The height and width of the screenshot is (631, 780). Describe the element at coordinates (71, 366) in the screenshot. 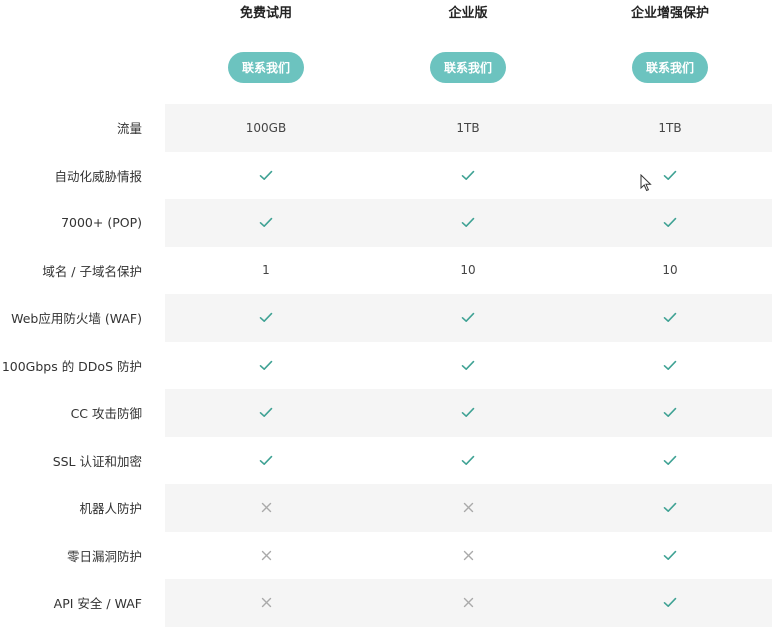

I see `feature-label: 100Gbps 的 DDoS 防护` at that location.